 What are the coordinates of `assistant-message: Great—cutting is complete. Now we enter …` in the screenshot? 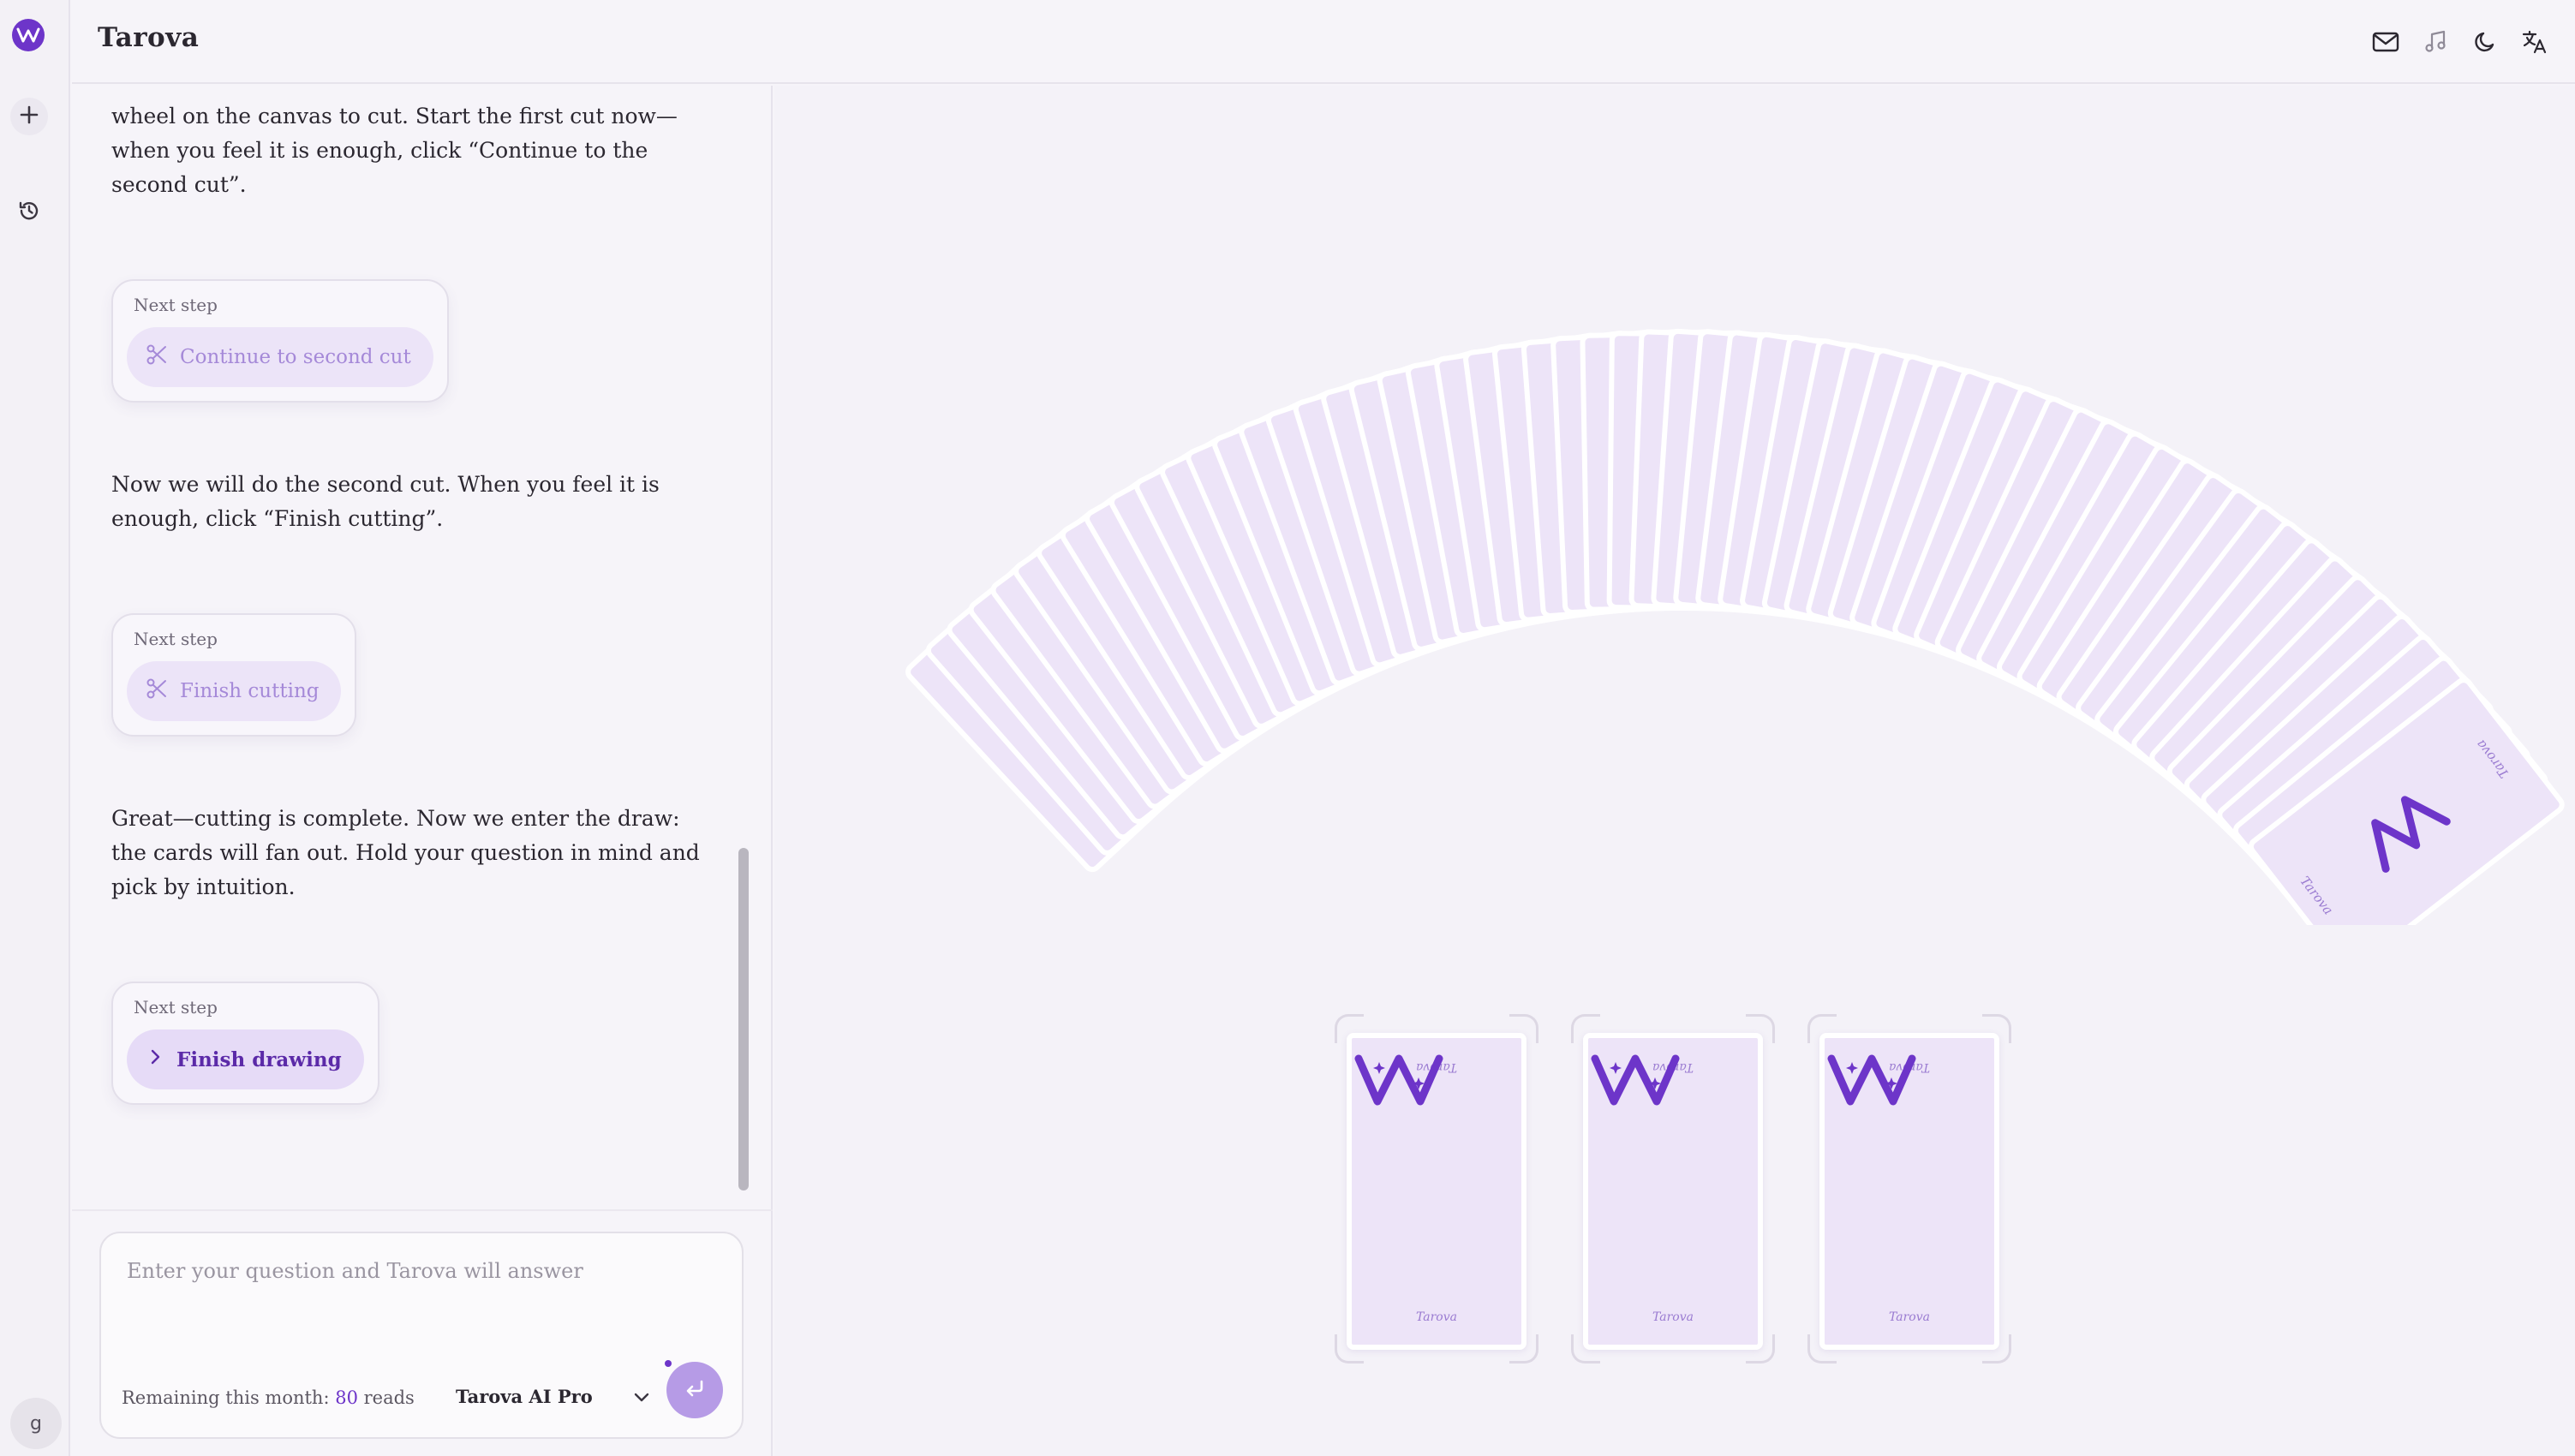 It's located at (405, 852).